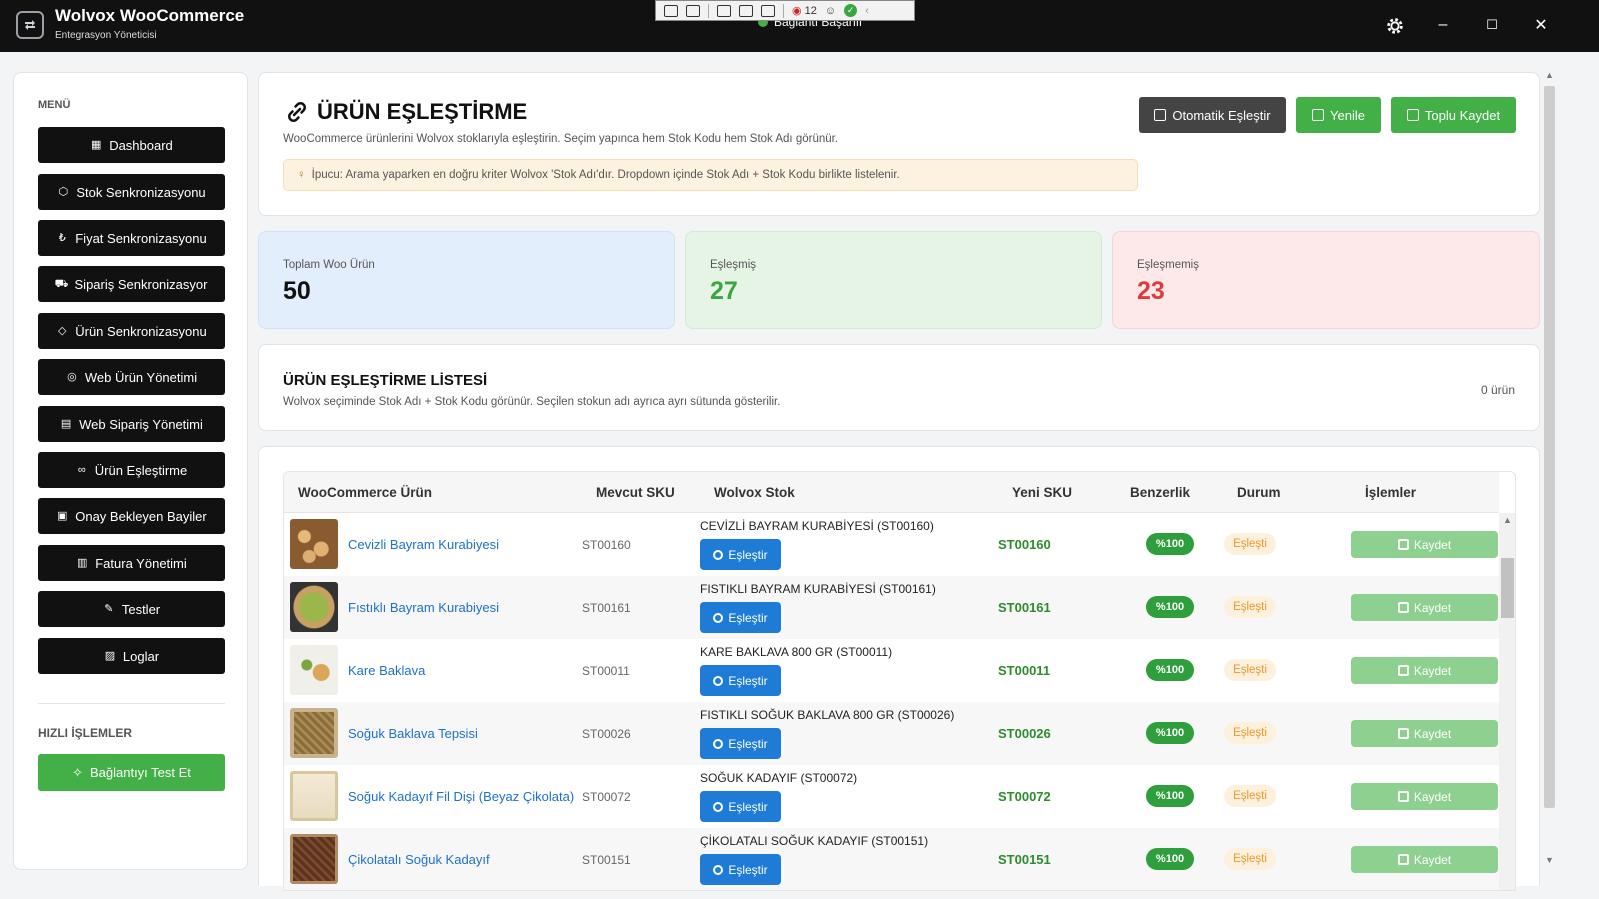  I want to click on column-header: Wolvox Stok, so click(754, 492).